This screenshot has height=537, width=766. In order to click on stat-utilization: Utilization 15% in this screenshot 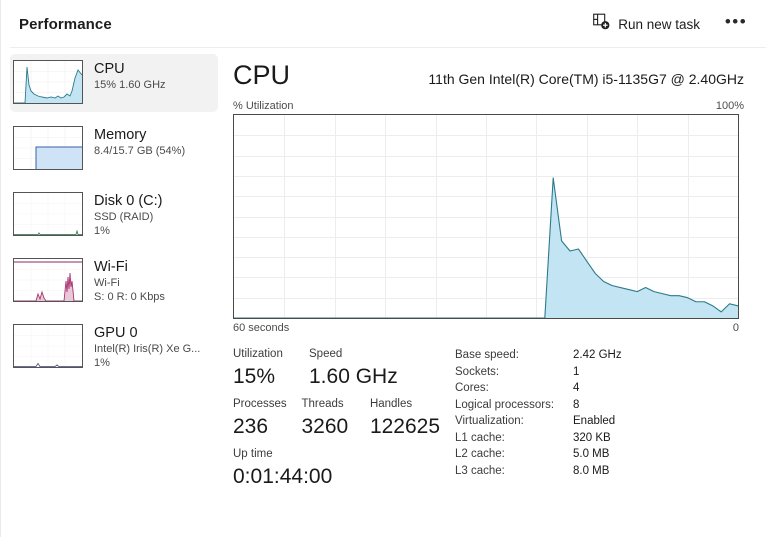, I will do `click(271, 369)`.